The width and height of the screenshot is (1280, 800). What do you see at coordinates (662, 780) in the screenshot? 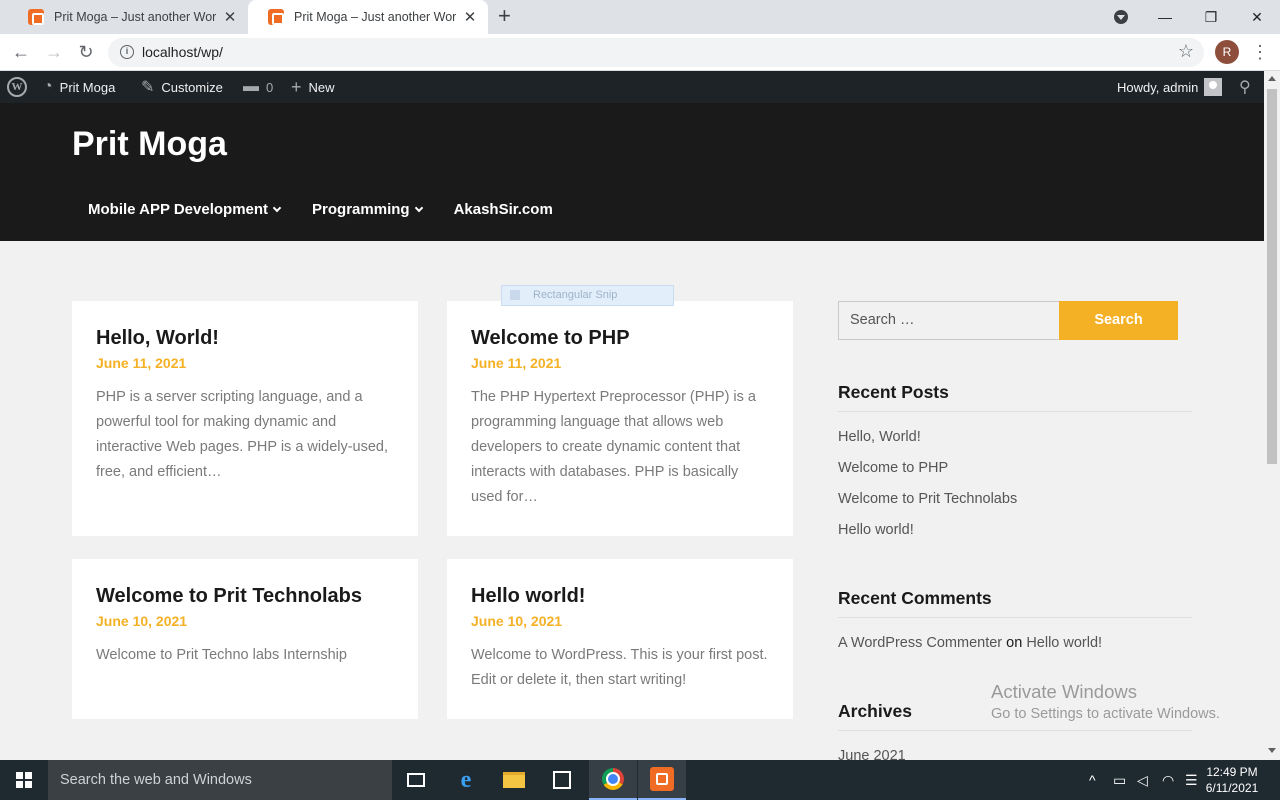
I see `xampp-taskbar-icon` at bounding box center [662, 780].